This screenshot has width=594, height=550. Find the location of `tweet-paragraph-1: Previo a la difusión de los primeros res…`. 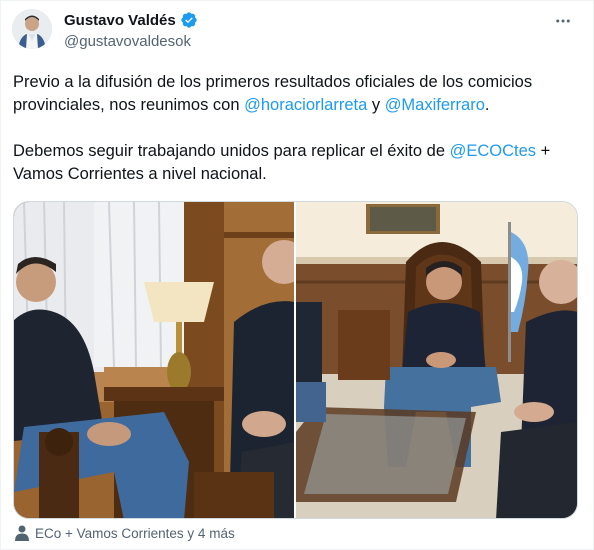

tweet-paragraph-1: Previo a la difusión de los primeros res… is located at coordinates (298, 94).